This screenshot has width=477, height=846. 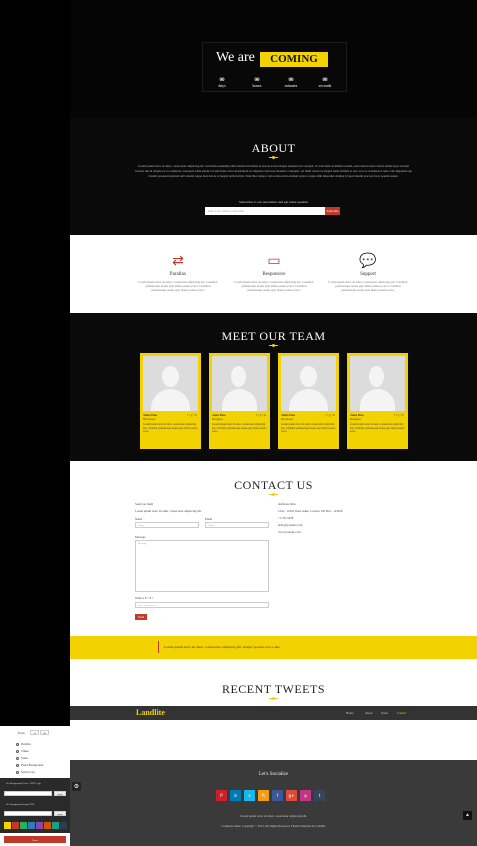 I want to click on name-label: Name, so click(x=139, y=519).